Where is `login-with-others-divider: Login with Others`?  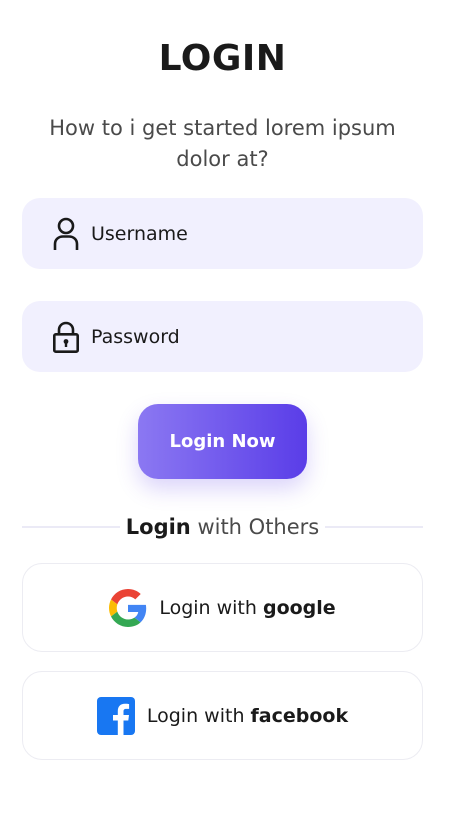
login-with-others-divider: Login with Others is located at coordinates (223, 527).